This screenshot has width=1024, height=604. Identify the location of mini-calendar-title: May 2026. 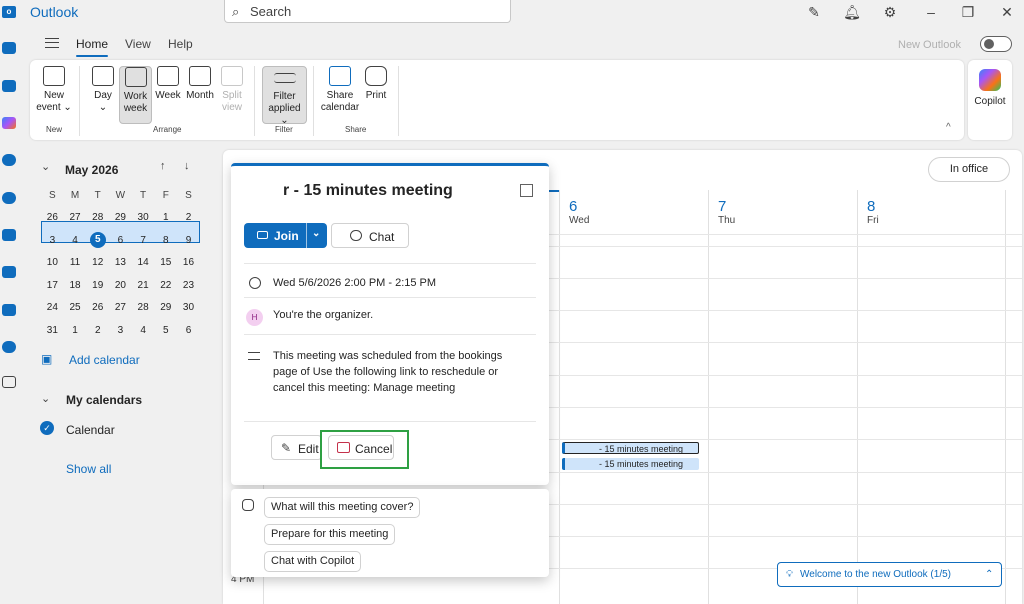
(91, 170).